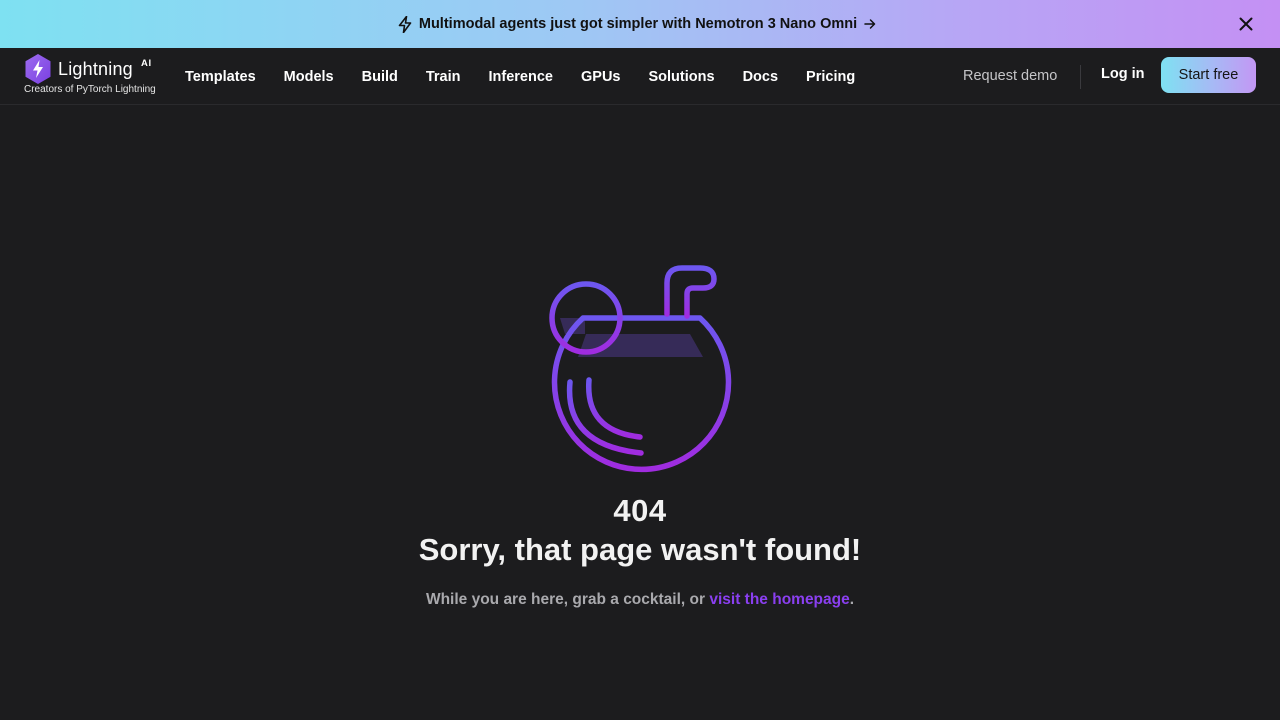 This screenshot has height=720, width=1280. I want to click on logo-badge: AI, so click(146, 63).